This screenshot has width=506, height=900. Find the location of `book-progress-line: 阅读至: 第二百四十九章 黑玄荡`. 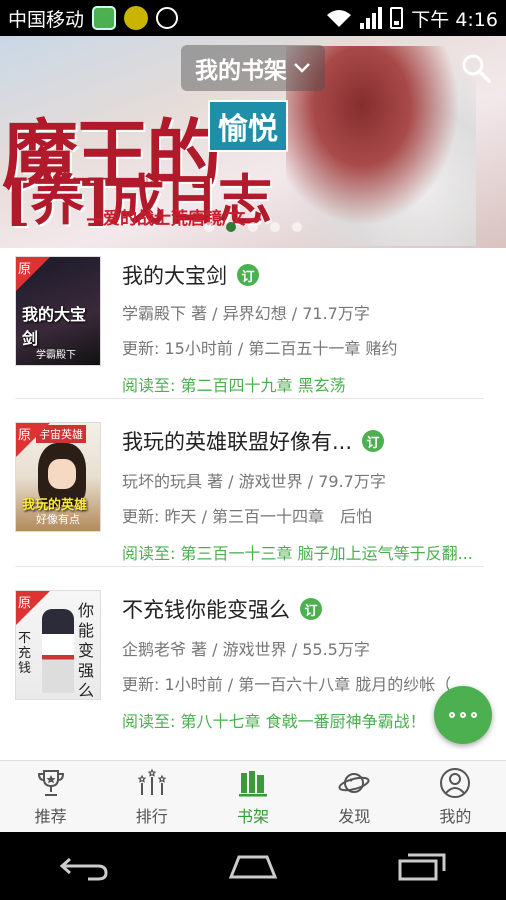

book-progress-line: 阅读至: 第二百四十九章 黑玄荡 is located at coordinates (234, 385).